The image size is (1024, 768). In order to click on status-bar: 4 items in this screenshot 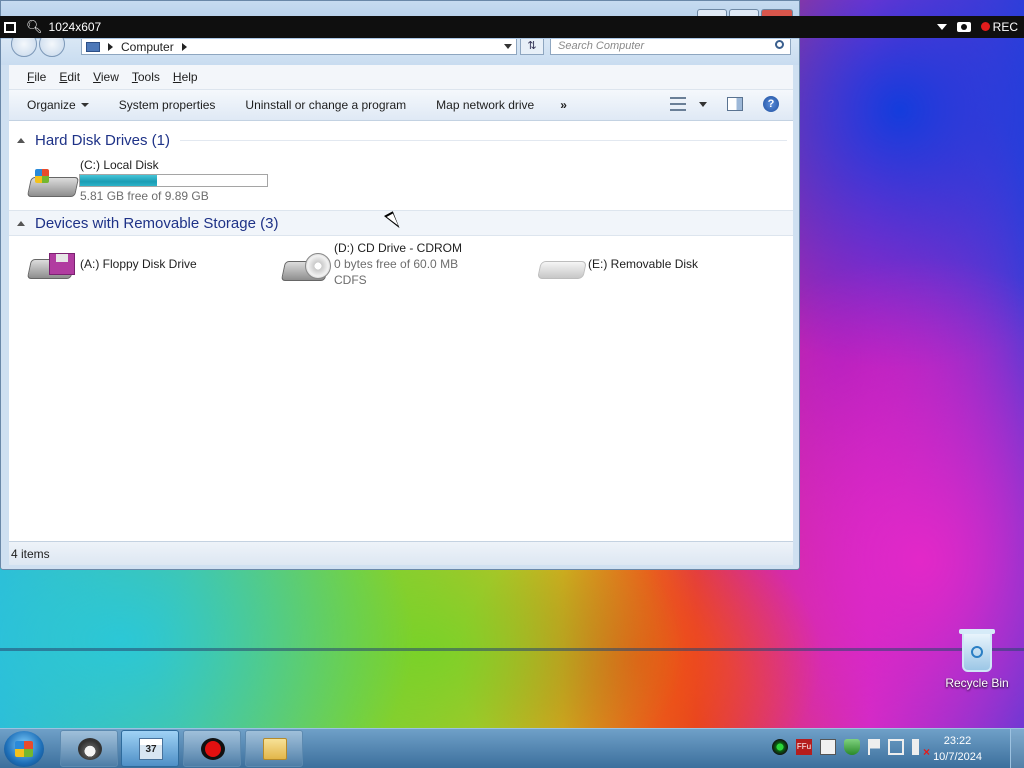, I will do `click(401, 553)`.